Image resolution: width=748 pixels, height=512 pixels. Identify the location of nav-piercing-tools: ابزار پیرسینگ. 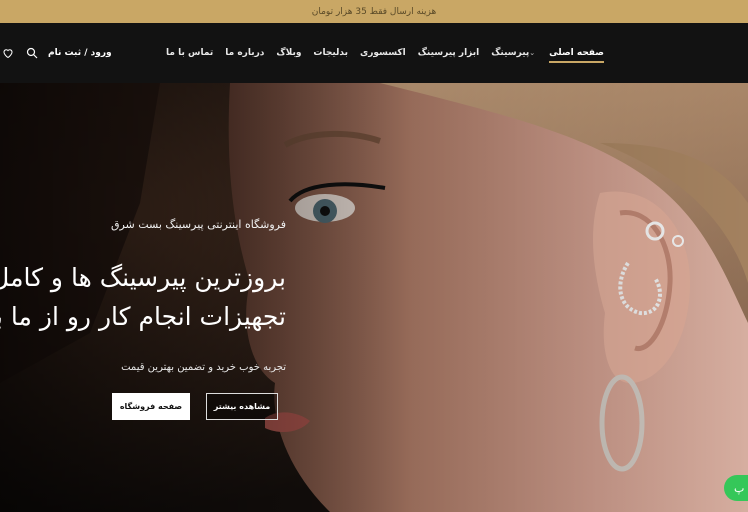
(449, 53).